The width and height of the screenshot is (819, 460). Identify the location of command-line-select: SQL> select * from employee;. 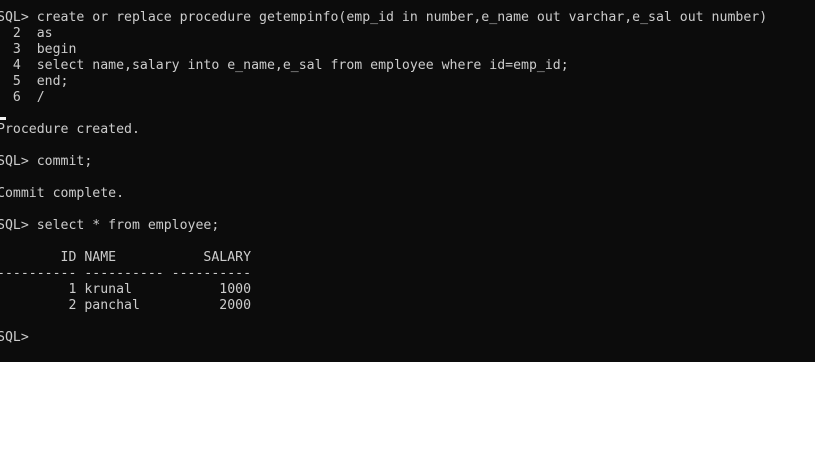
(110, 225).